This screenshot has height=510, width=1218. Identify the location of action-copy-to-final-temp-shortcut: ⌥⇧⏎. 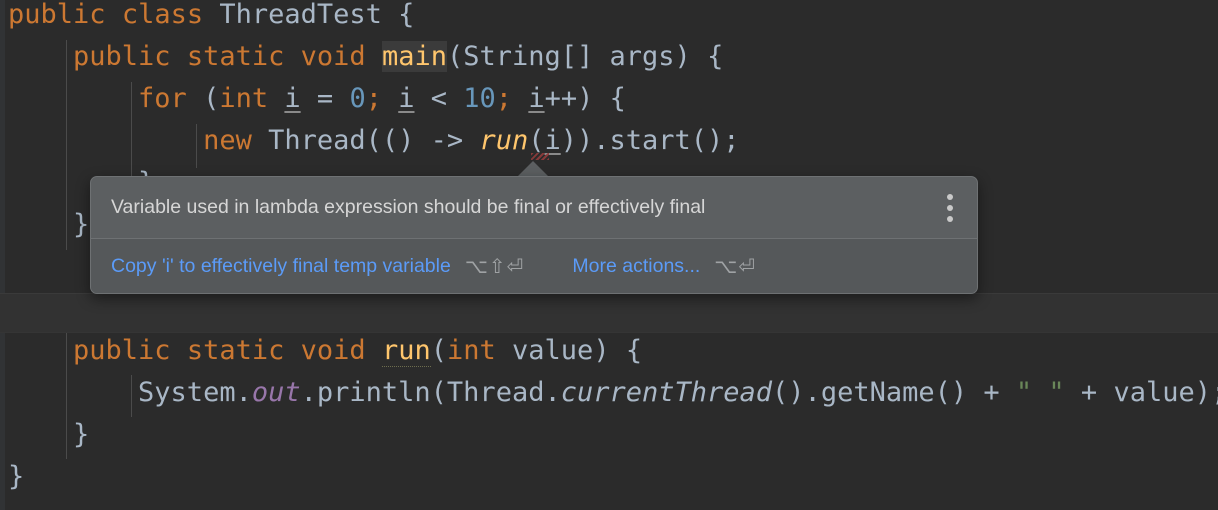
(494, 266).